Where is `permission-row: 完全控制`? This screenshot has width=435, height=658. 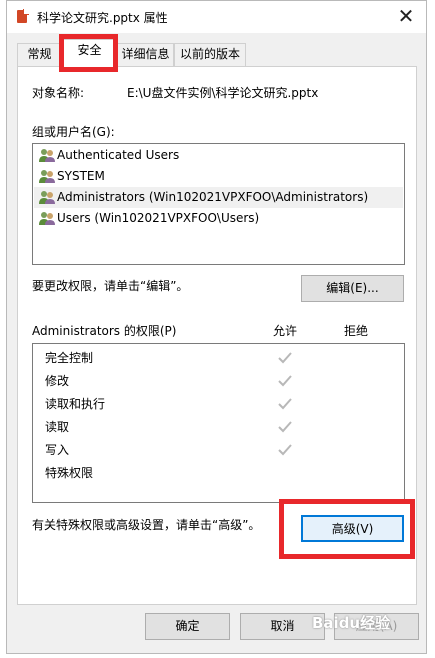 permission-row: 完全控制 is located at coordinates (218, 358).